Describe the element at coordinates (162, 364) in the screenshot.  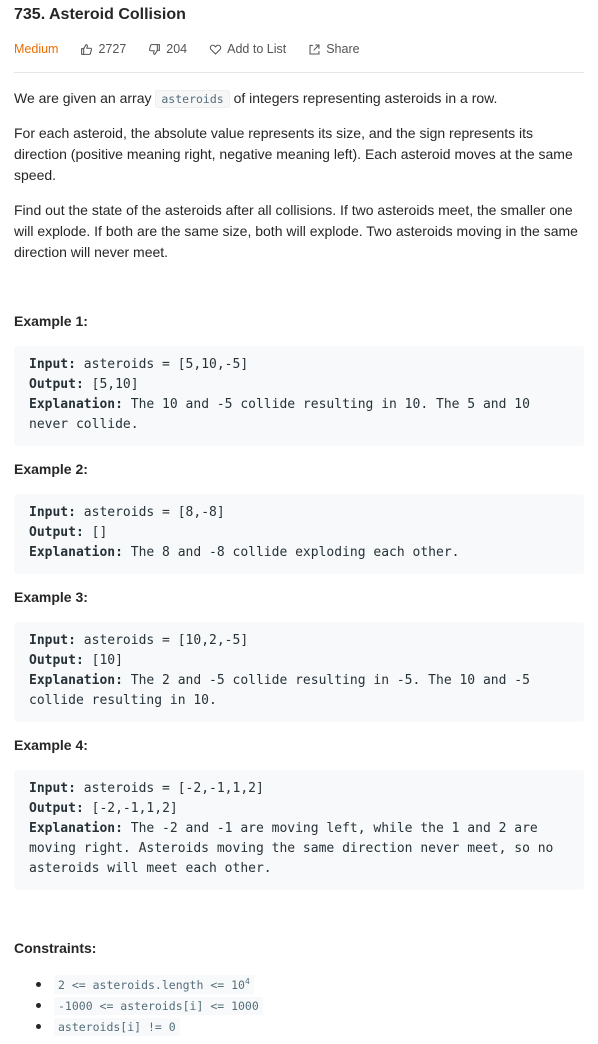
I see `input-value: asteroids = [5,10,-5]` at that location.